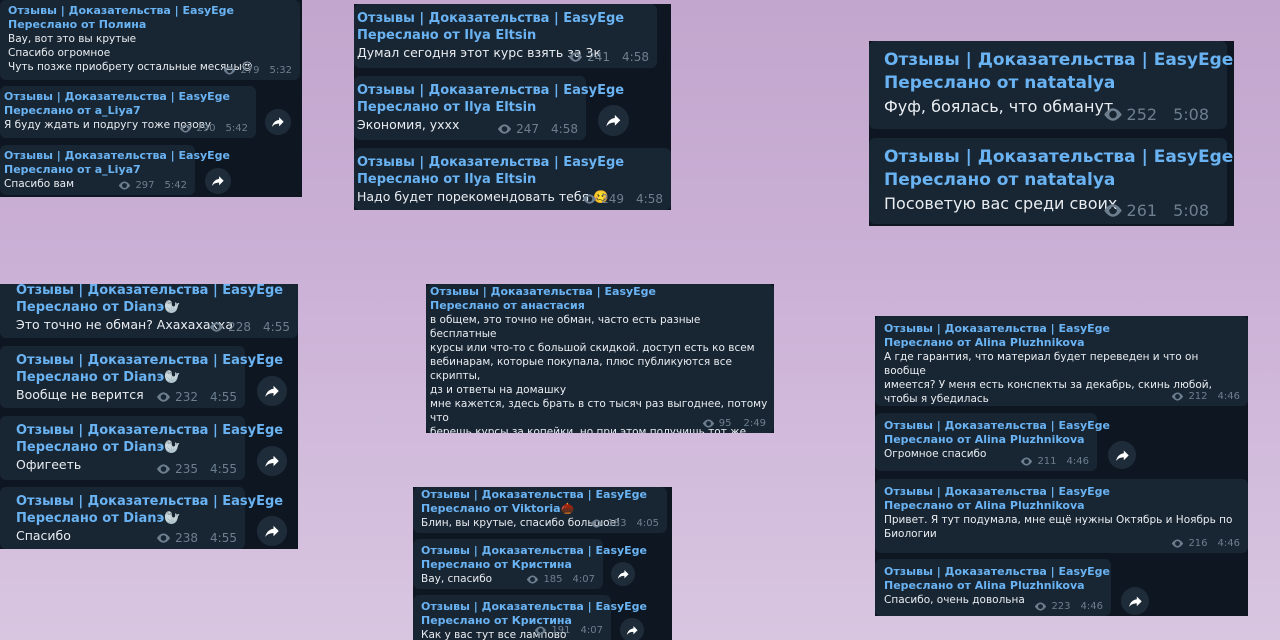 Image resolution: width=1280 pixels, height=640 pixels. I want to click on forwarded-from: Переслано от Viktoria🌰, so click(540, 509).